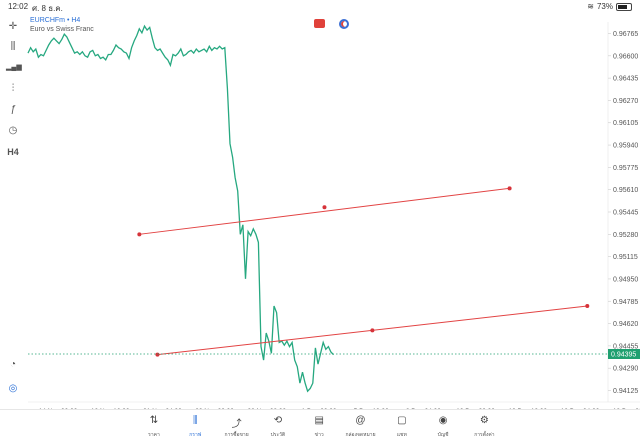 Image resolution: width=640 pixels, height=448 pixels. What do you see at coordinates (625, 302) in the screenshot?
I see `y-tick-label: 0.94785` at bounding box center [625, 302].